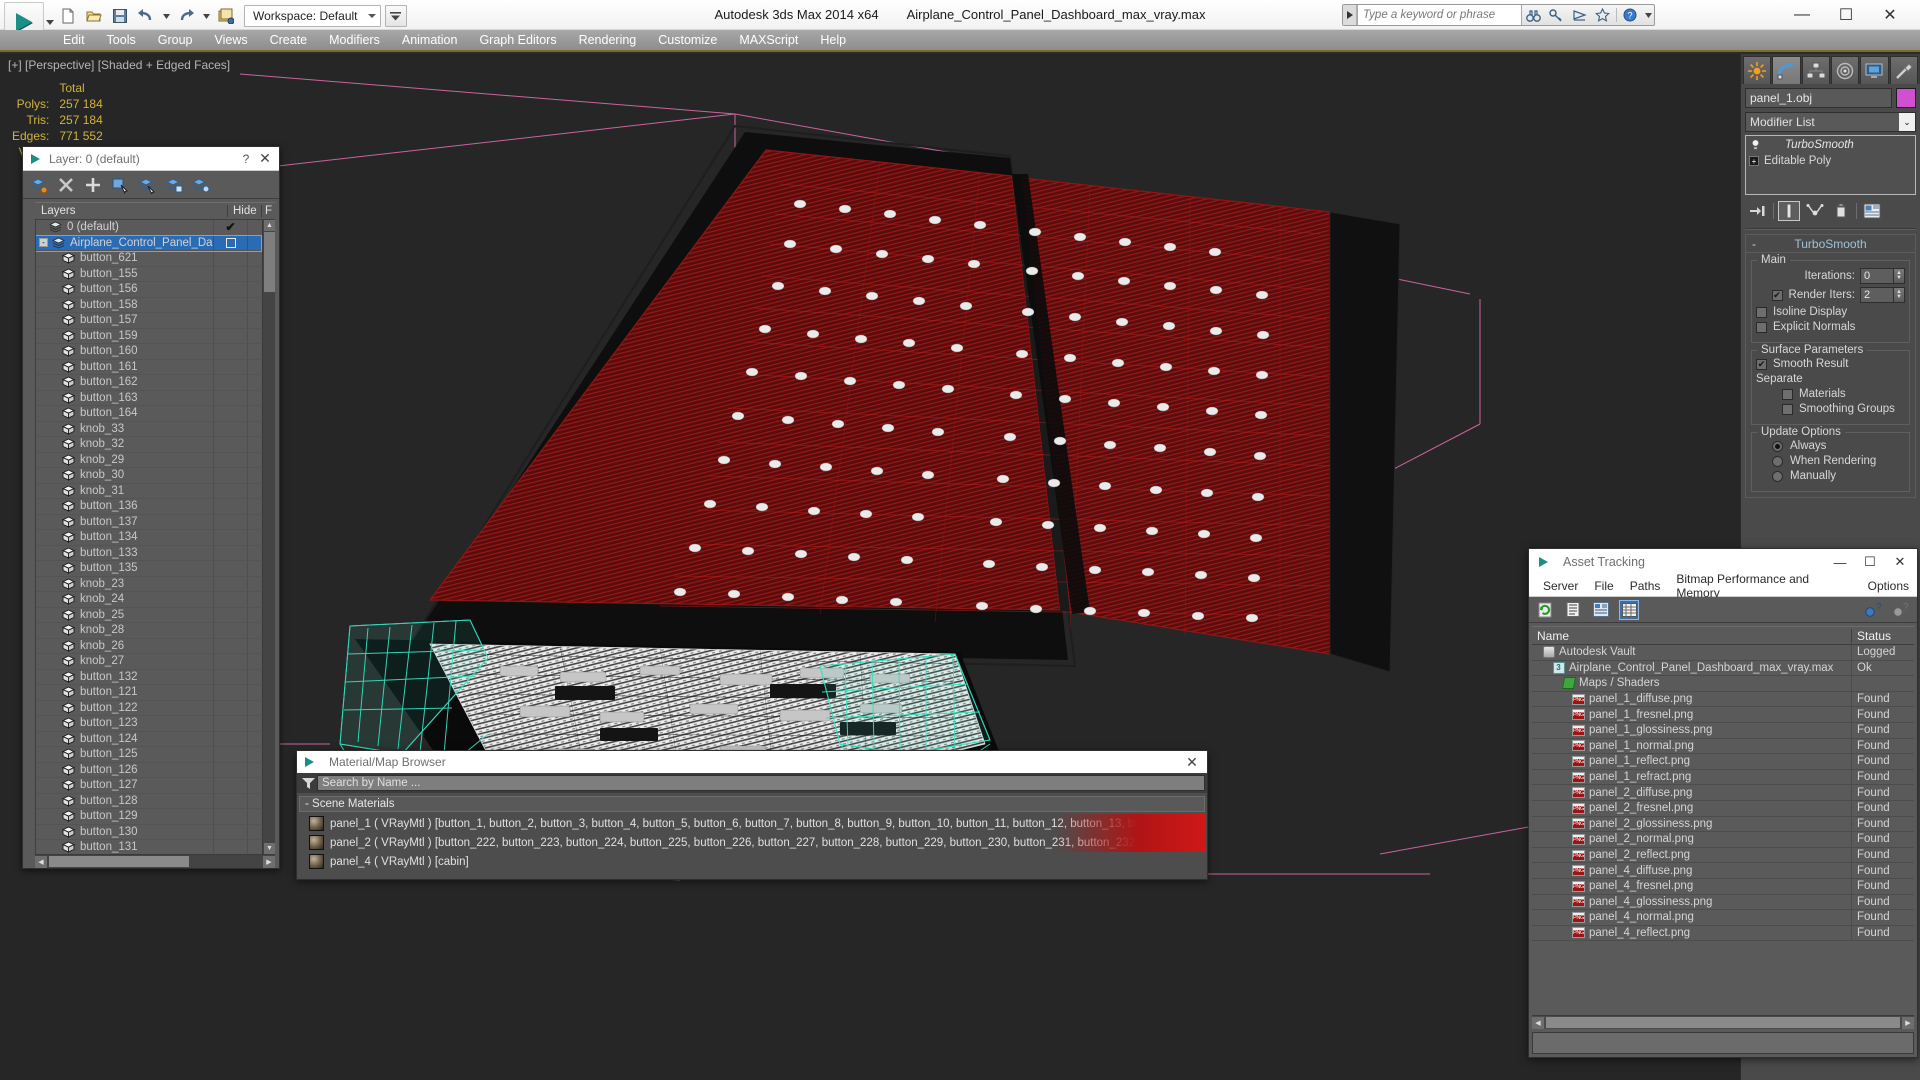 The width and height of the screenshot is (1920, 1080). What do you see at coordinates (148, 584) in the screenshot?
I see `layer-row: knob_23` at bounding box center [148, 584].